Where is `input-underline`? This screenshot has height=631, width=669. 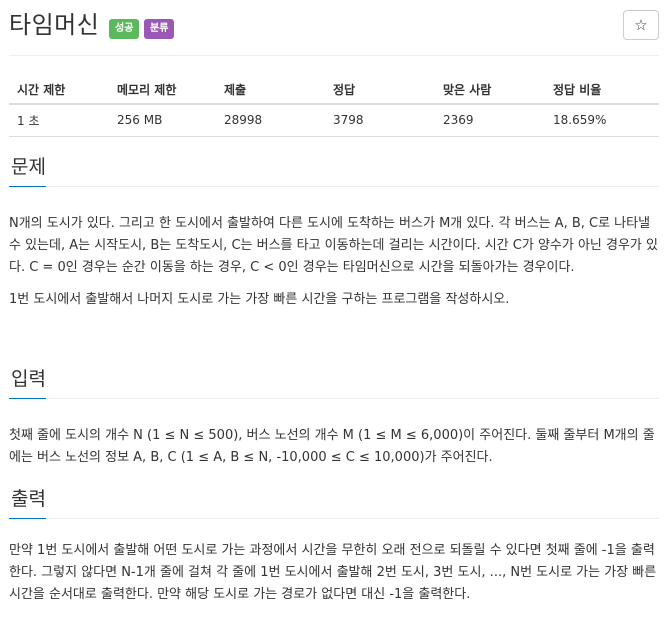
input-underline is located at coordinates (27, 398).